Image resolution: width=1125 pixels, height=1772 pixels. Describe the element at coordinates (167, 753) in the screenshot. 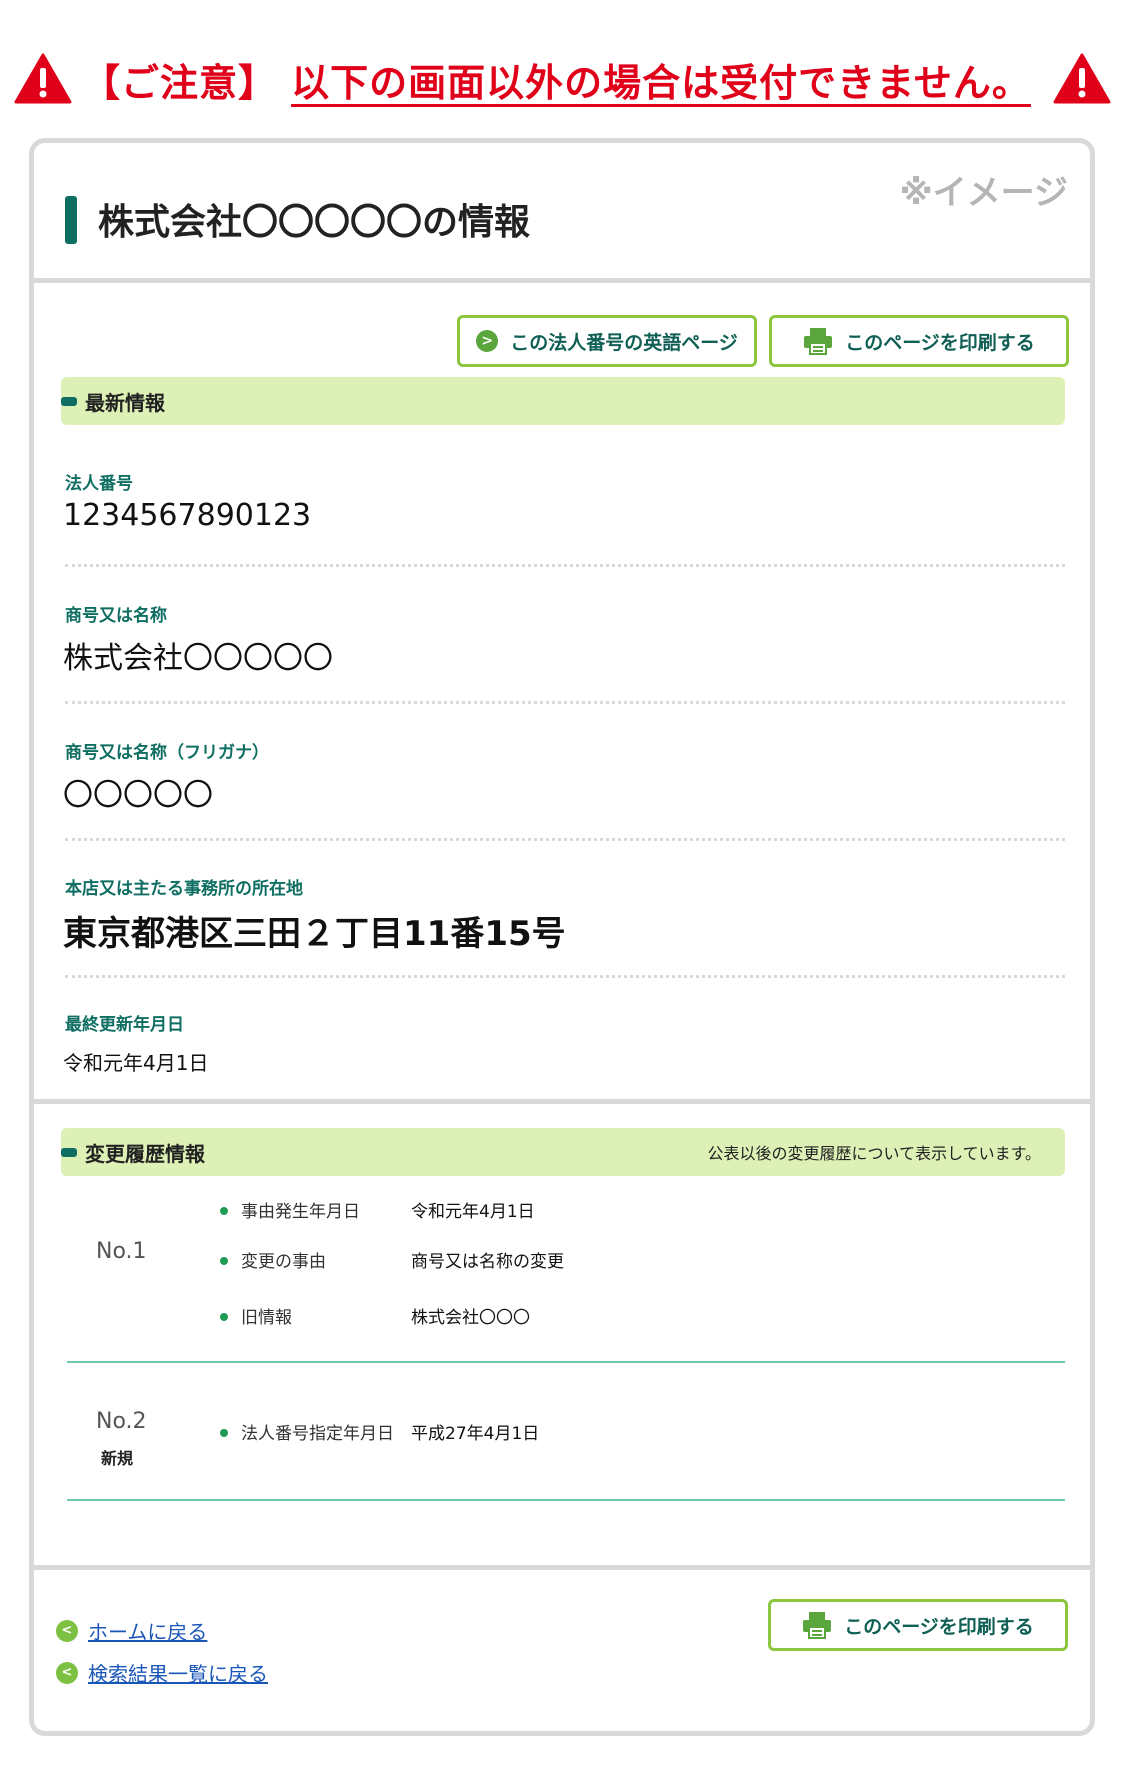

I see `field-label-trade-name-kana: 商号又は名称（フリガナ）` at that location.